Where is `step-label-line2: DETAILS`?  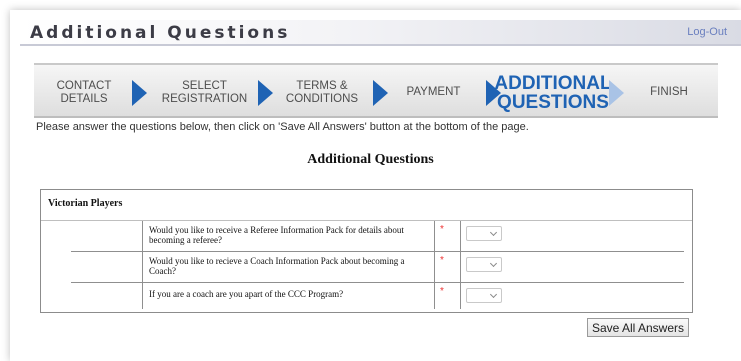
step-label-line2: DETAILS is located at coordinates (84, 98).